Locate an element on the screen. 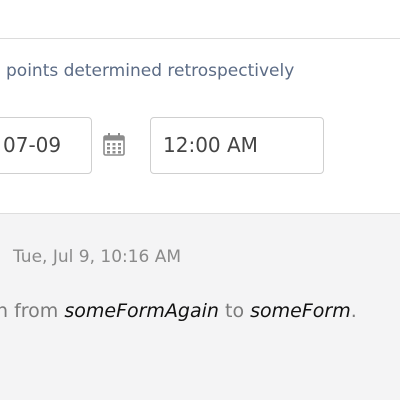  to-value: someForm is located at coordinates (300, 311).